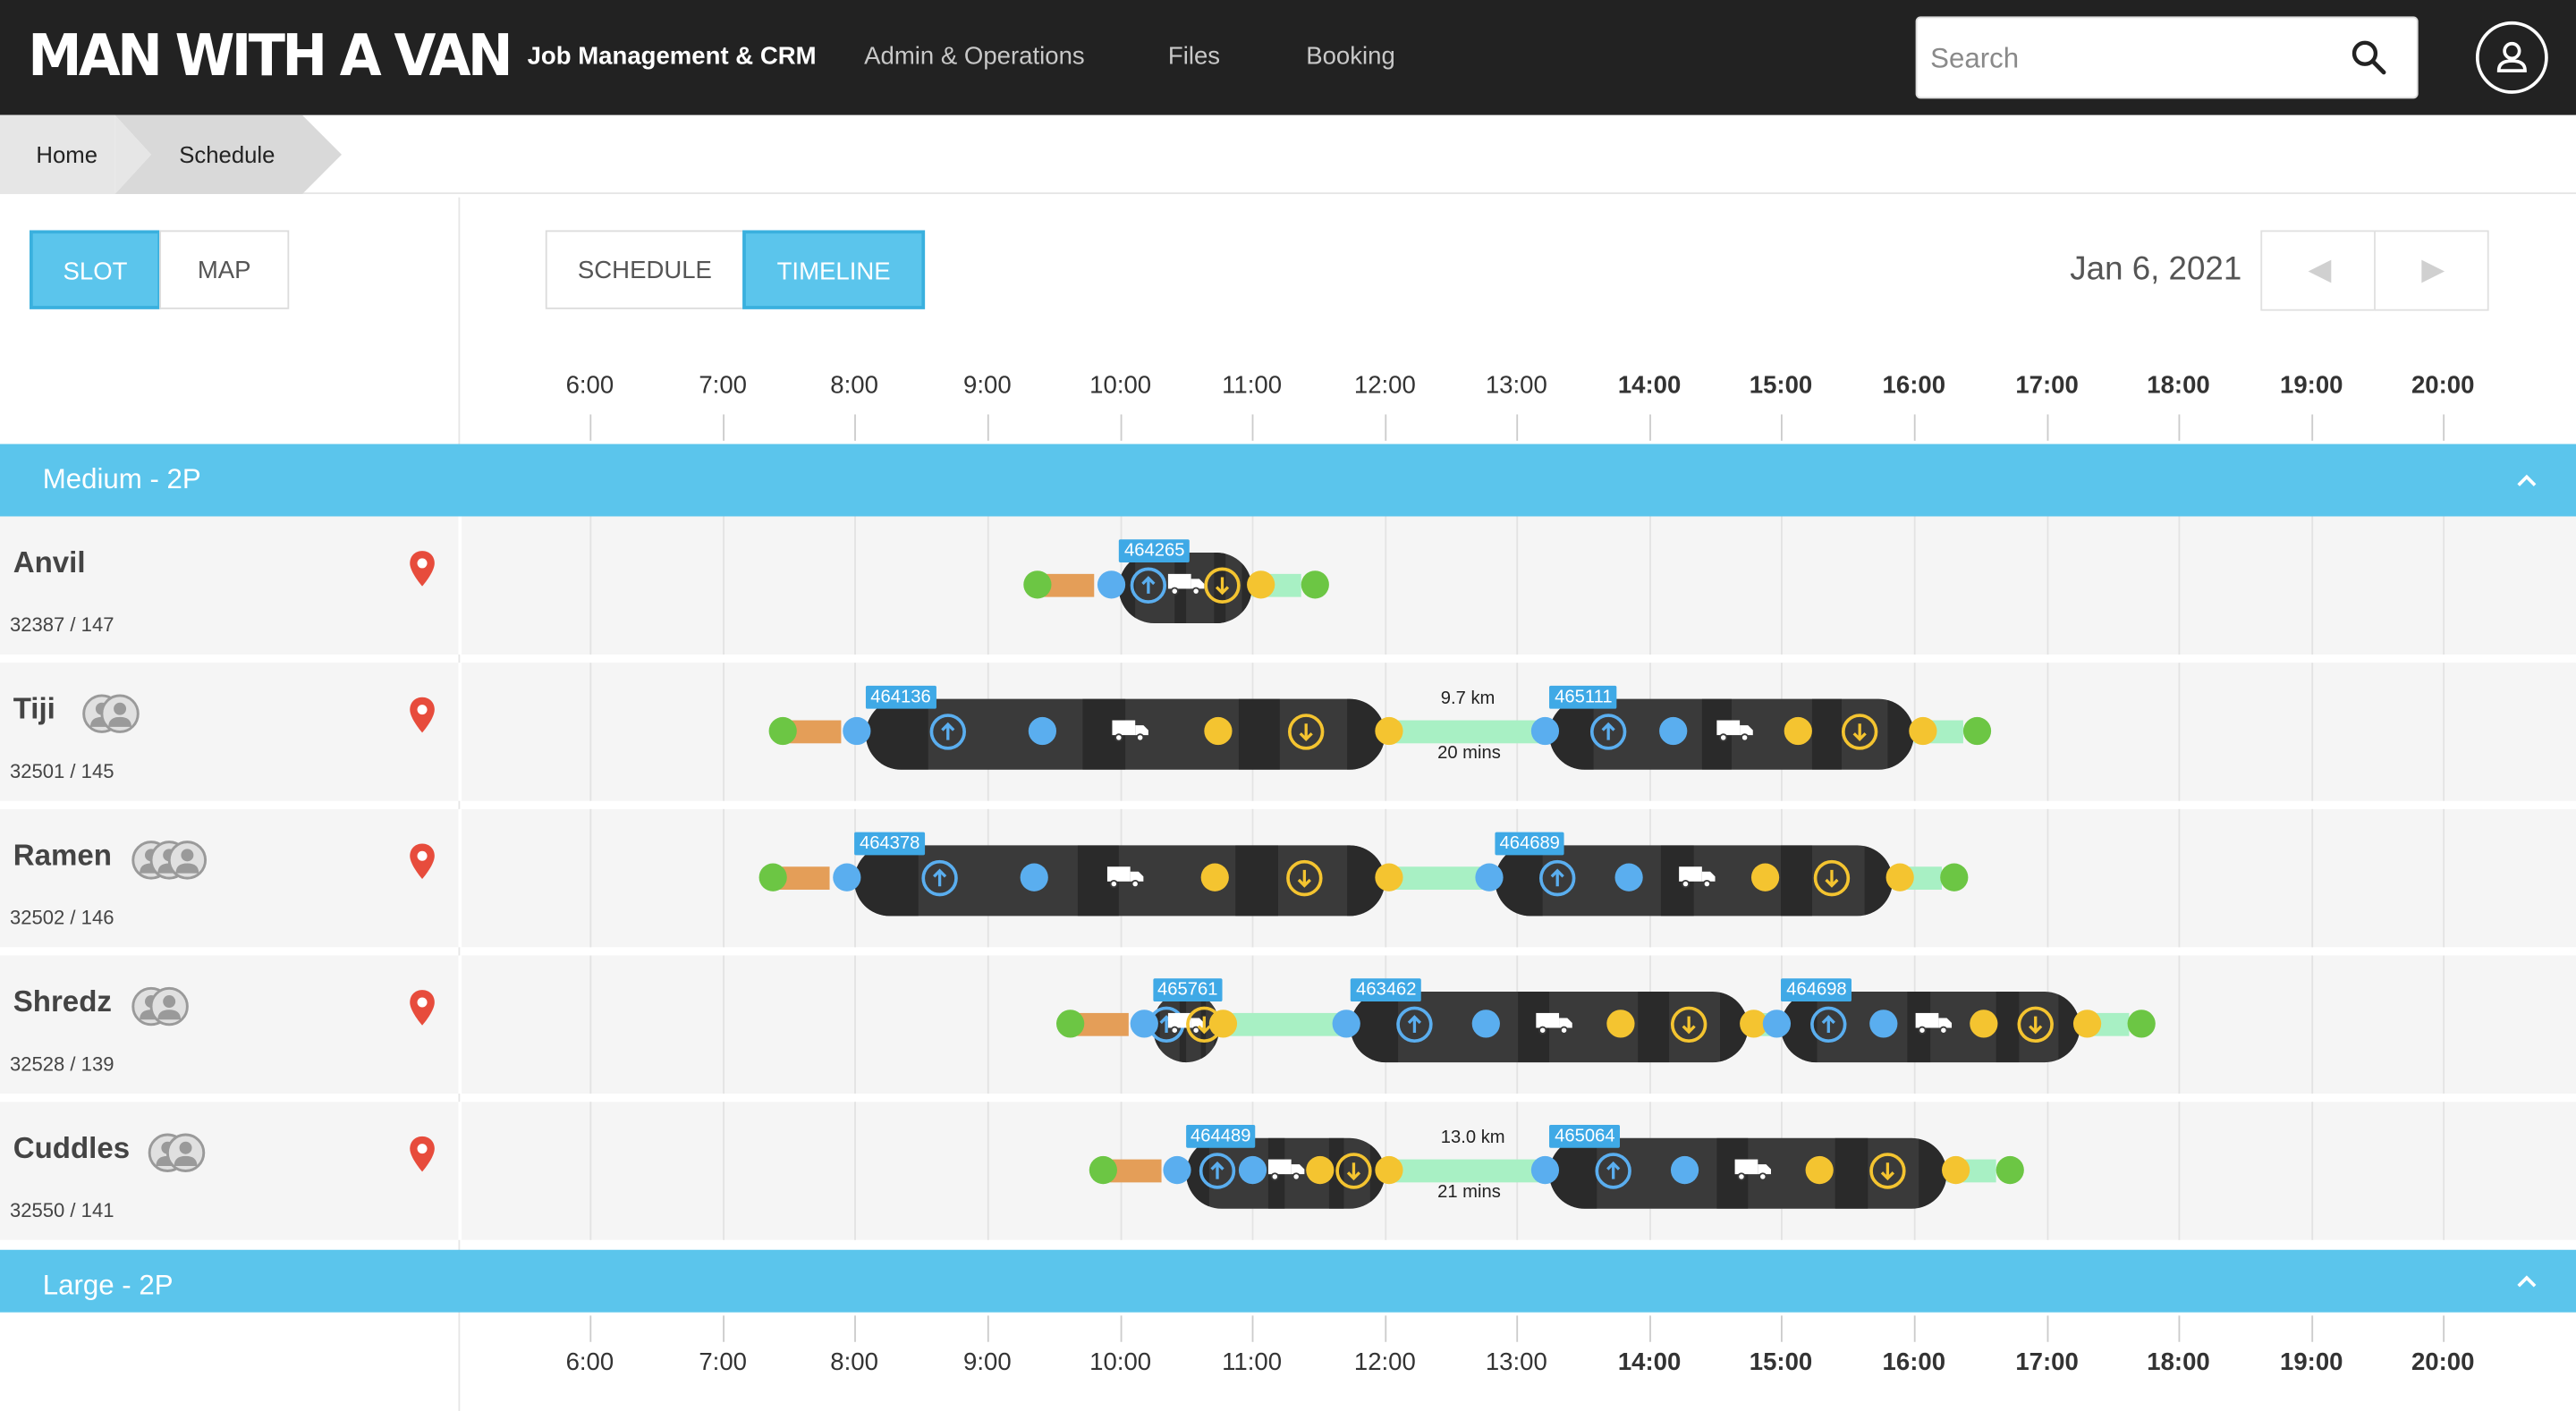 The width and height of the screenshot is (2576, 1411). Describe the element at coordinates (1816, 990) in the screenshot. I see `job-id-badge: 464698` at that location.